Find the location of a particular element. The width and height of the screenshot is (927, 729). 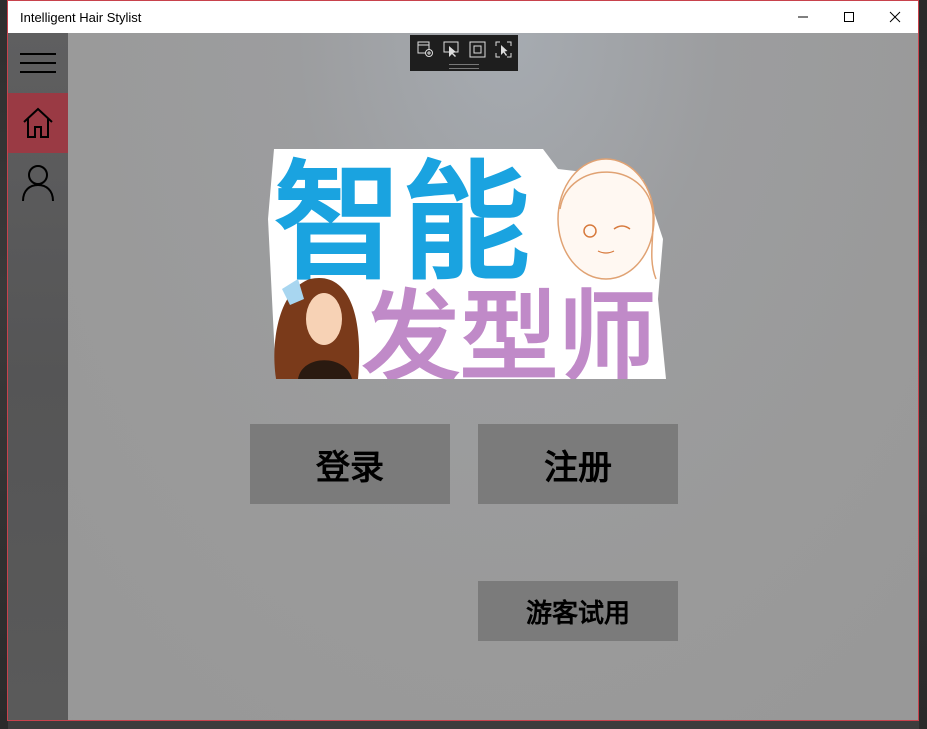

app-logo: 智能 发型师 is located at coordinates (467, 264).